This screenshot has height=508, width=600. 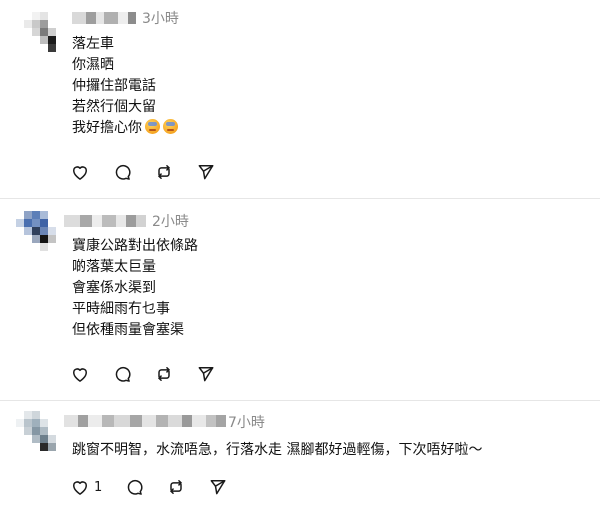 I want to click on comment-line: 仲攞住部電話, so click(x=114, y=86).